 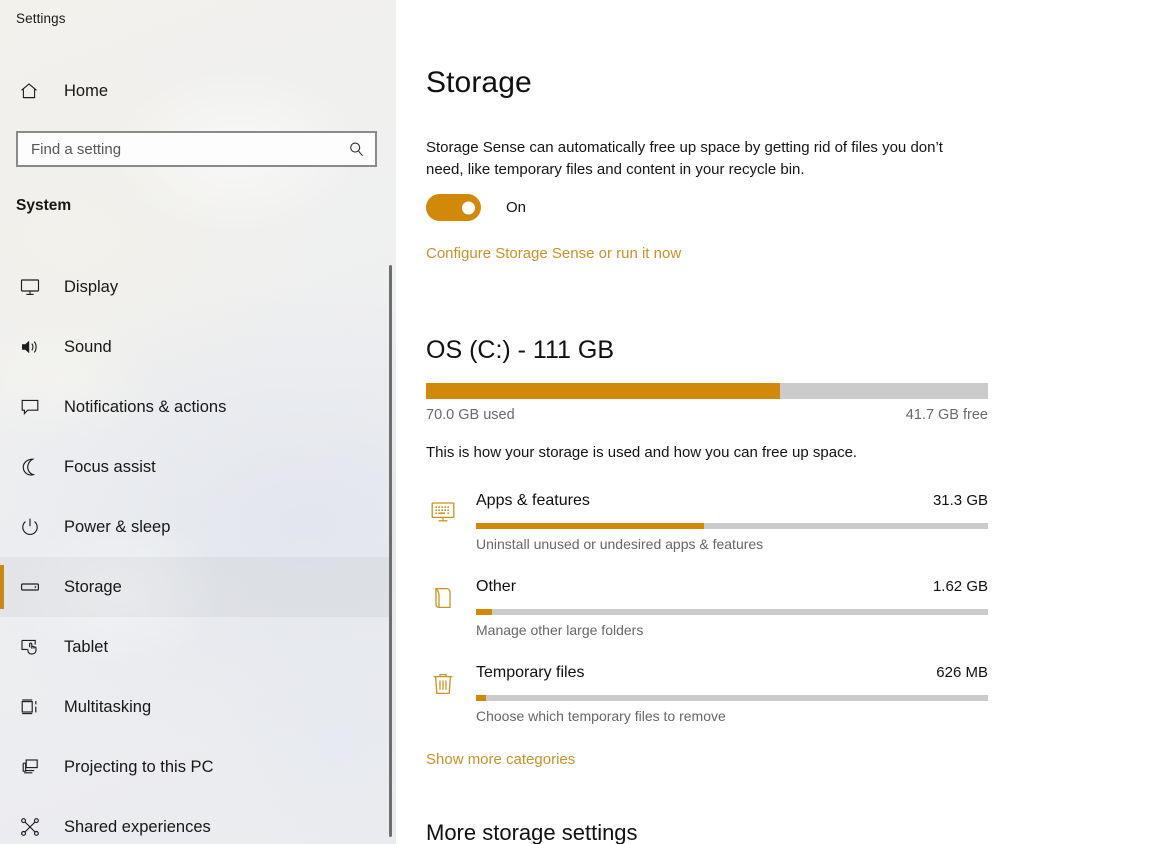 I want to click on sidebar-item-label: Projecting to this PC, so click(x=139, y=766).